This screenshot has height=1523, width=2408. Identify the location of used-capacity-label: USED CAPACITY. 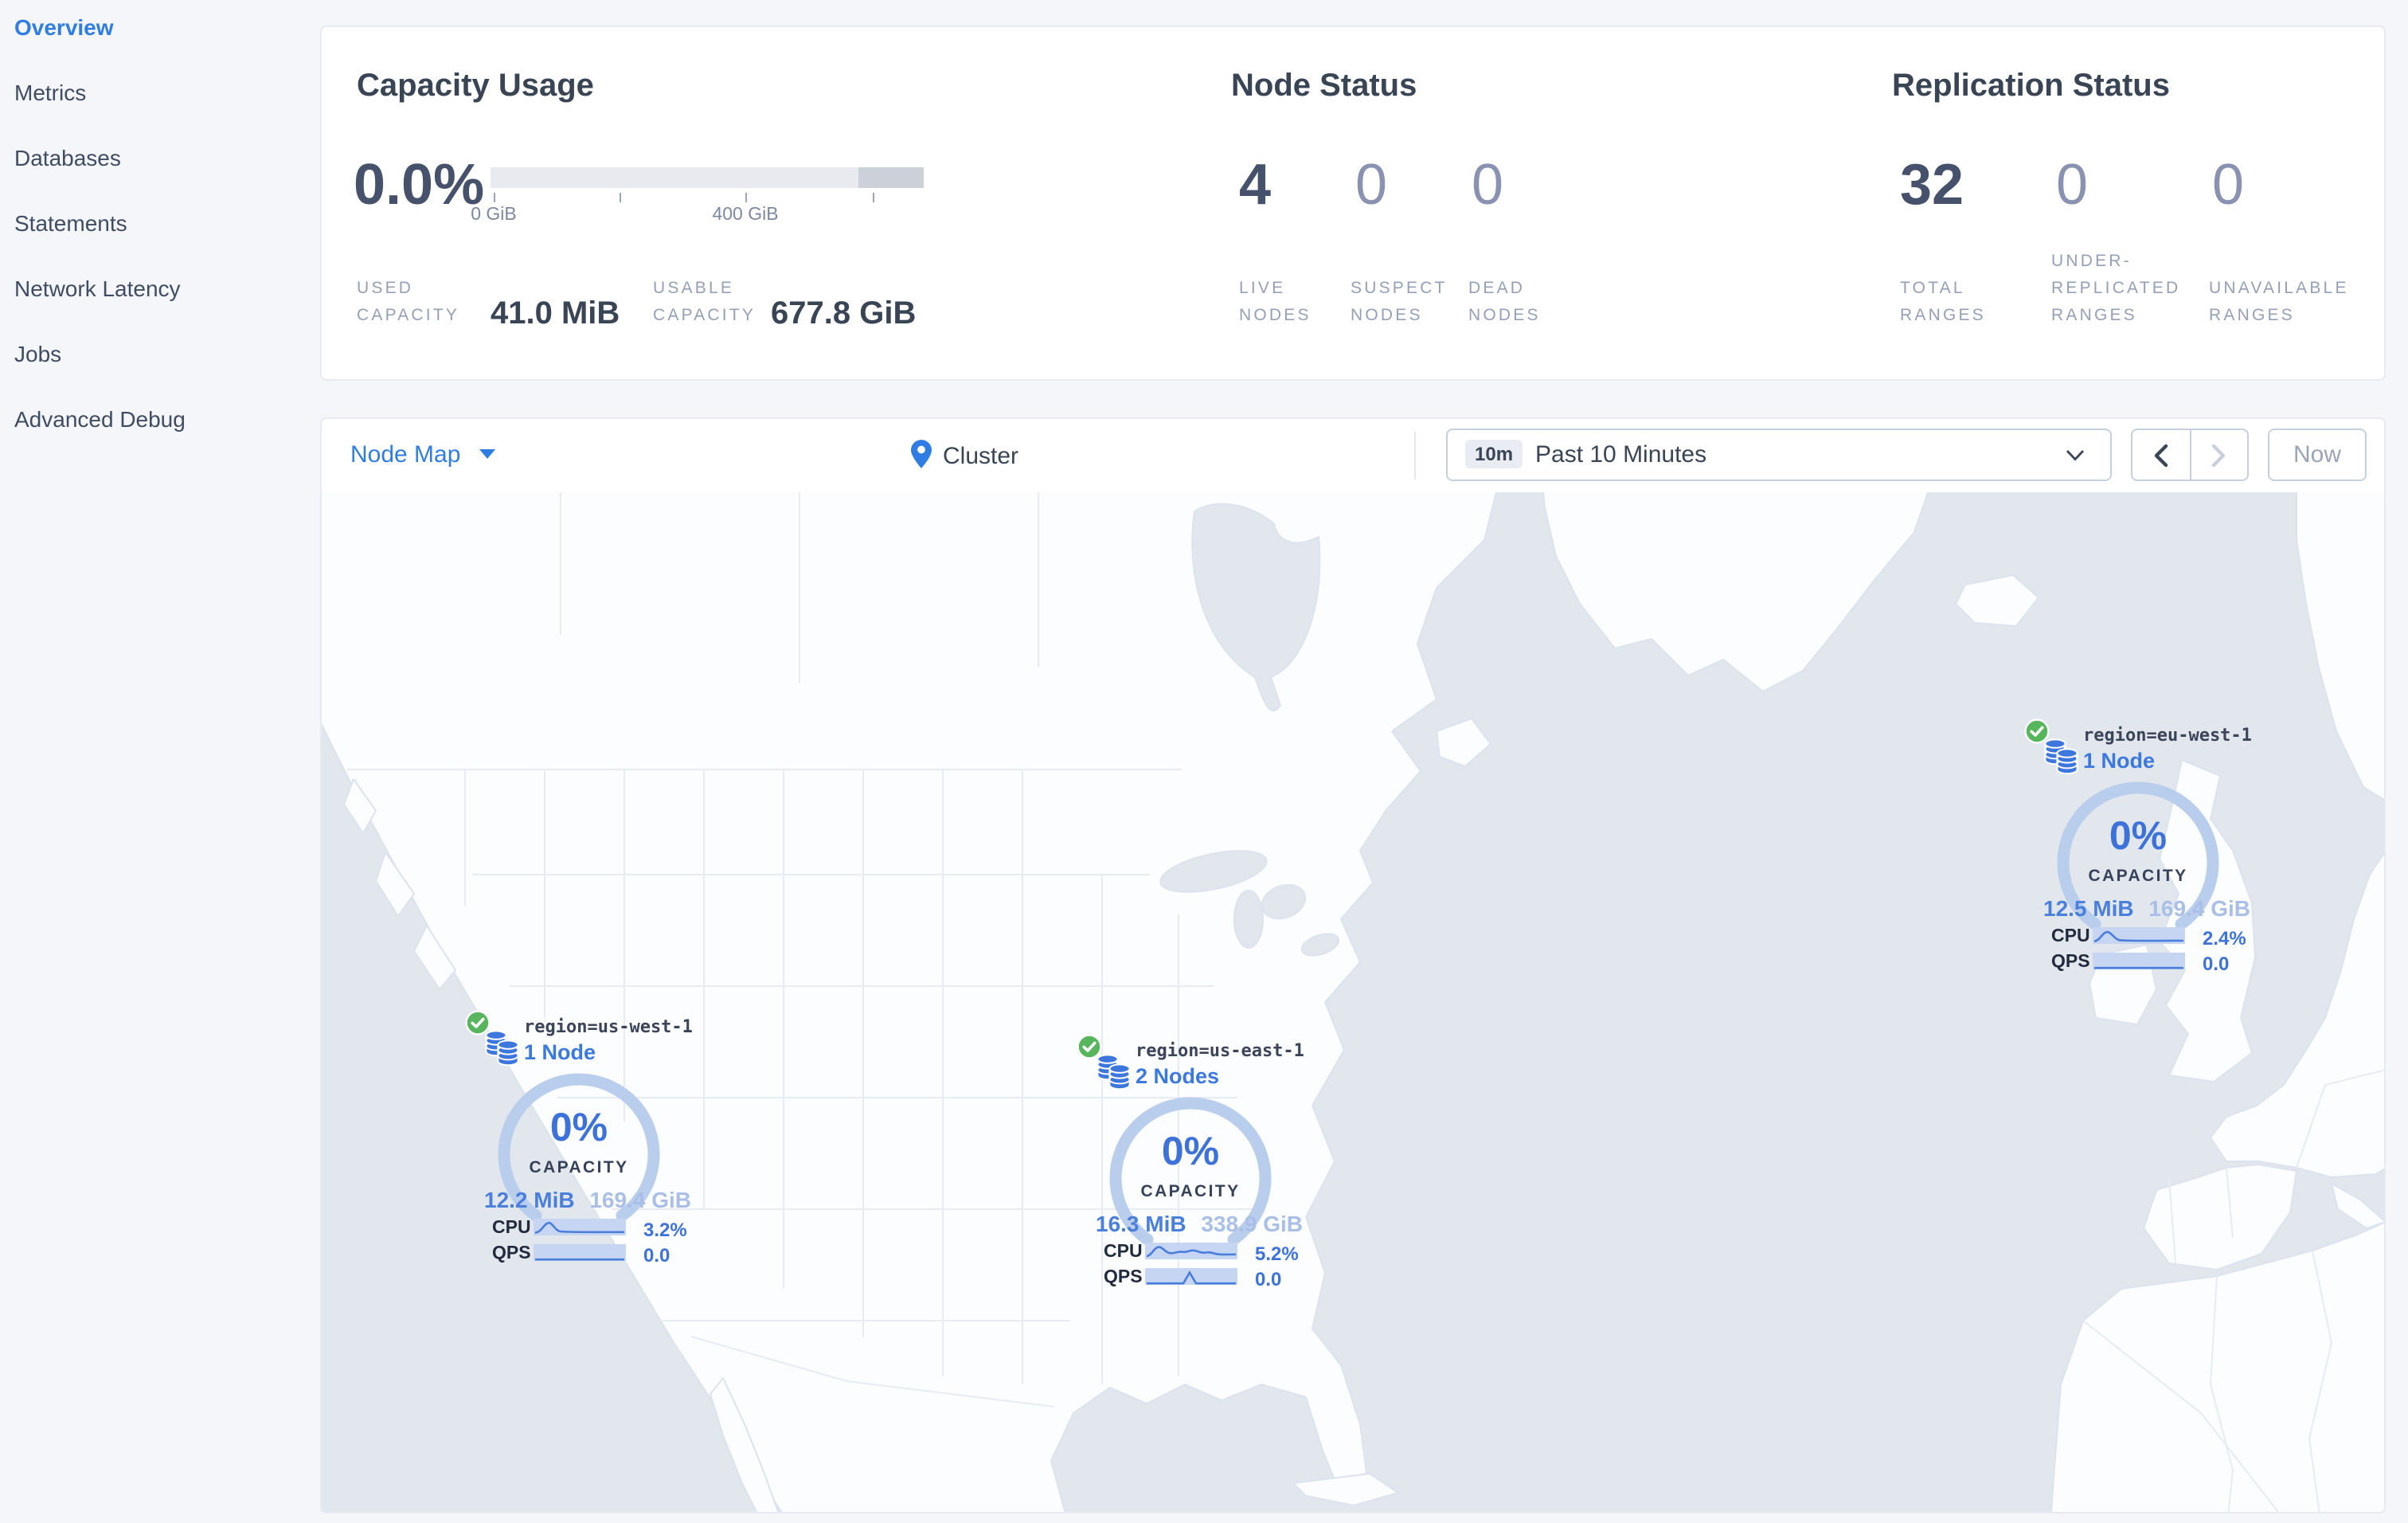
(408, 302).